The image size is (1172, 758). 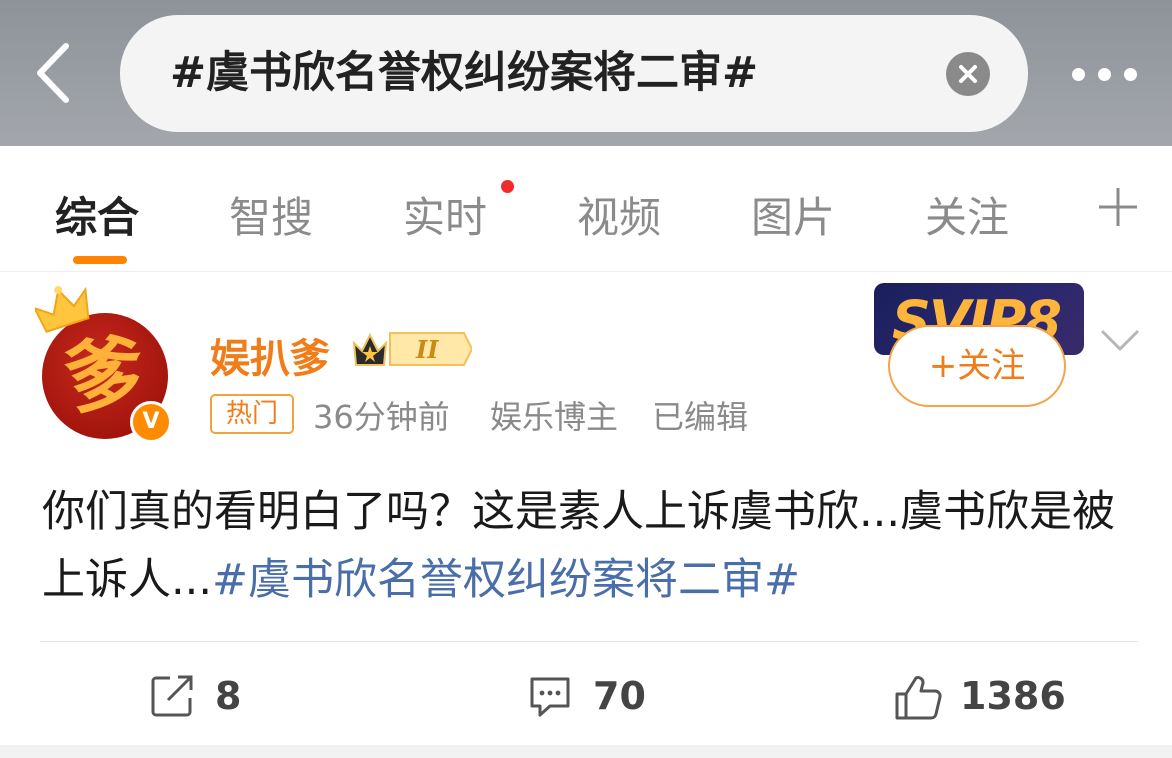 I want to click on clear-icon, so click(x=968, y=74).